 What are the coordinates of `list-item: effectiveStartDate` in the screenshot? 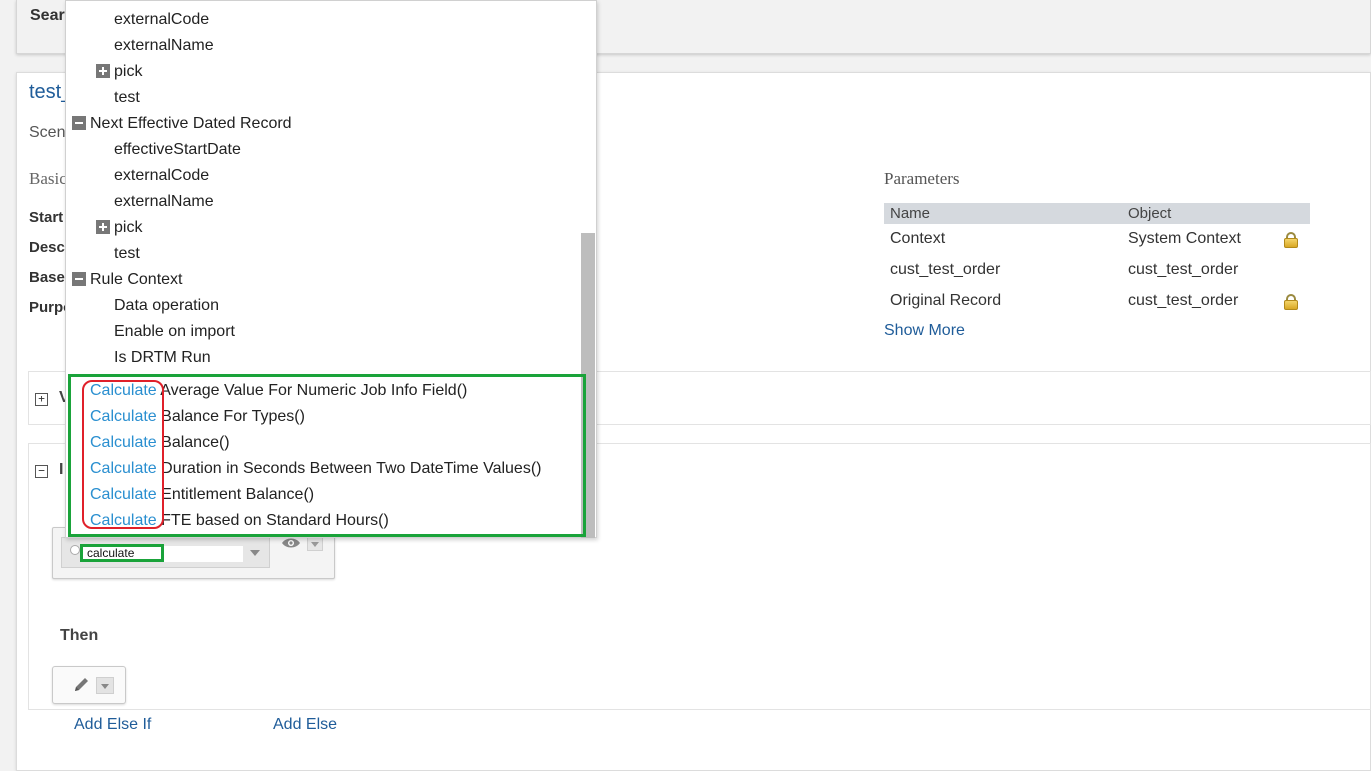 It's located at (177, 150).